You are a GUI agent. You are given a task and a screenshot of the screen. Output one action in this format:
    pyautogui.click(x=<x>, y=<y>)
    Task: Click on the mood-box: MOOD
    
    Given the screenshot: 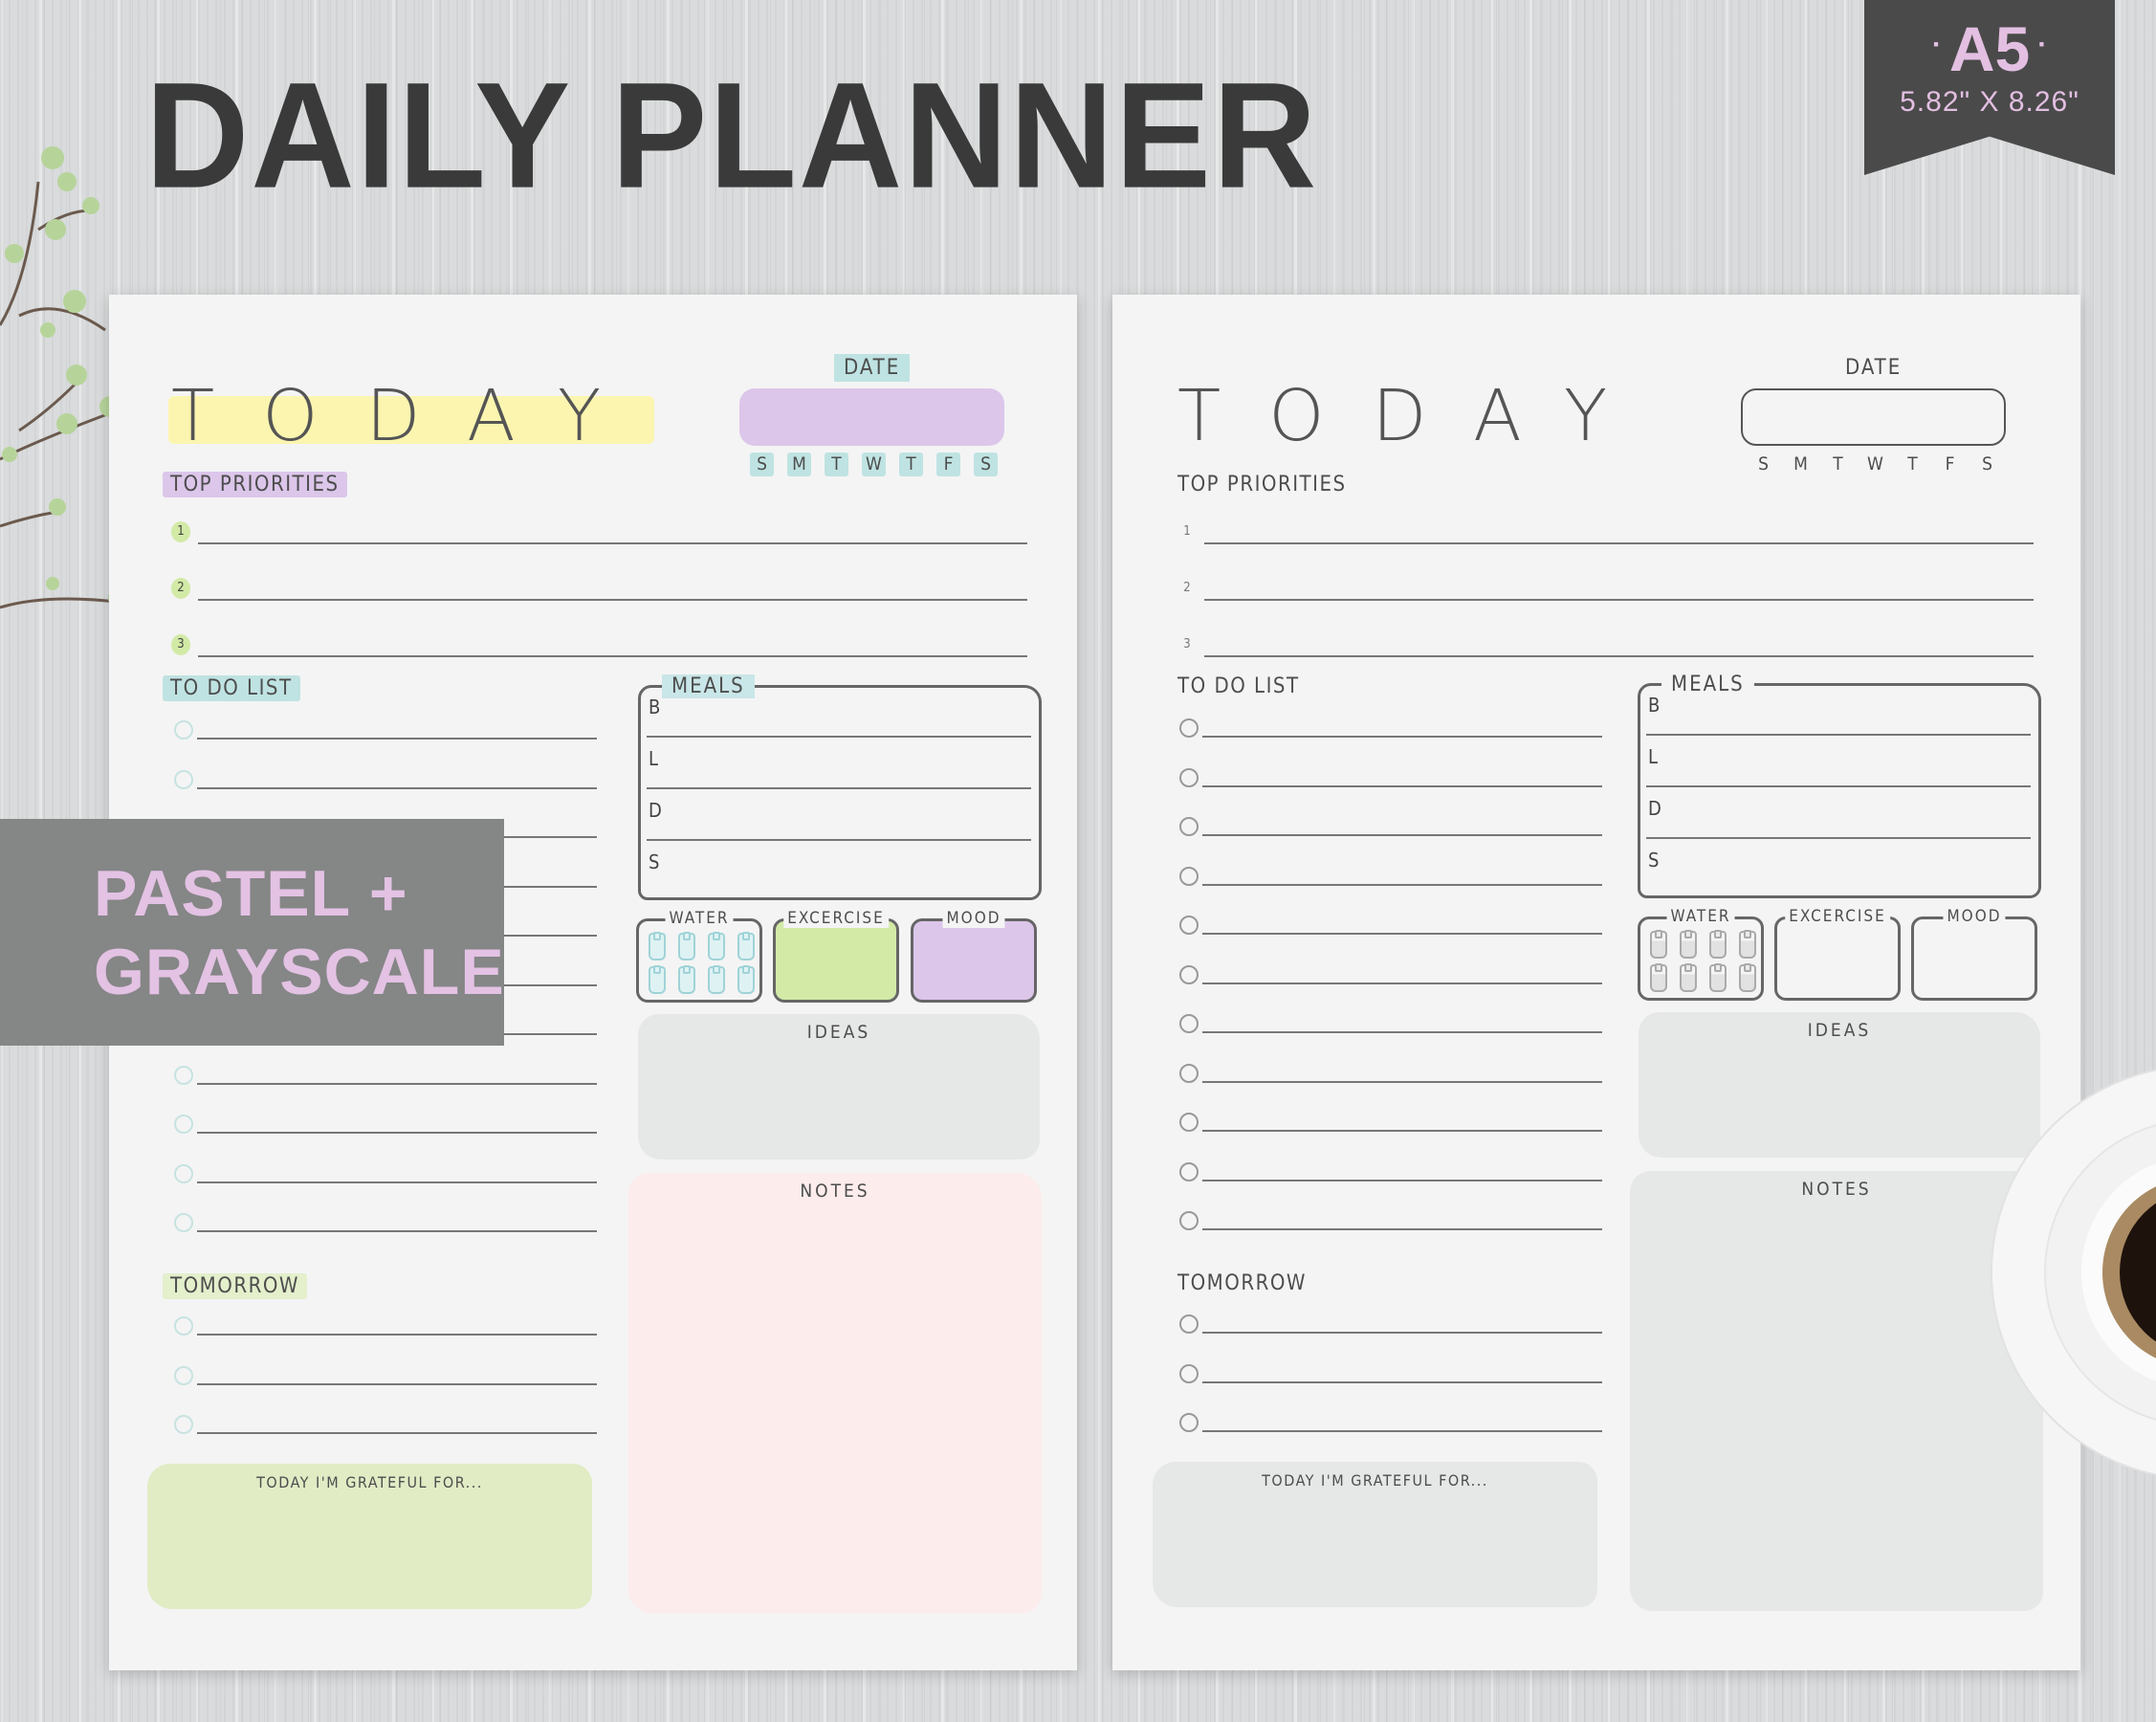 What is the action you would take?
    pyautogui.click(x=1974, y=954)
    